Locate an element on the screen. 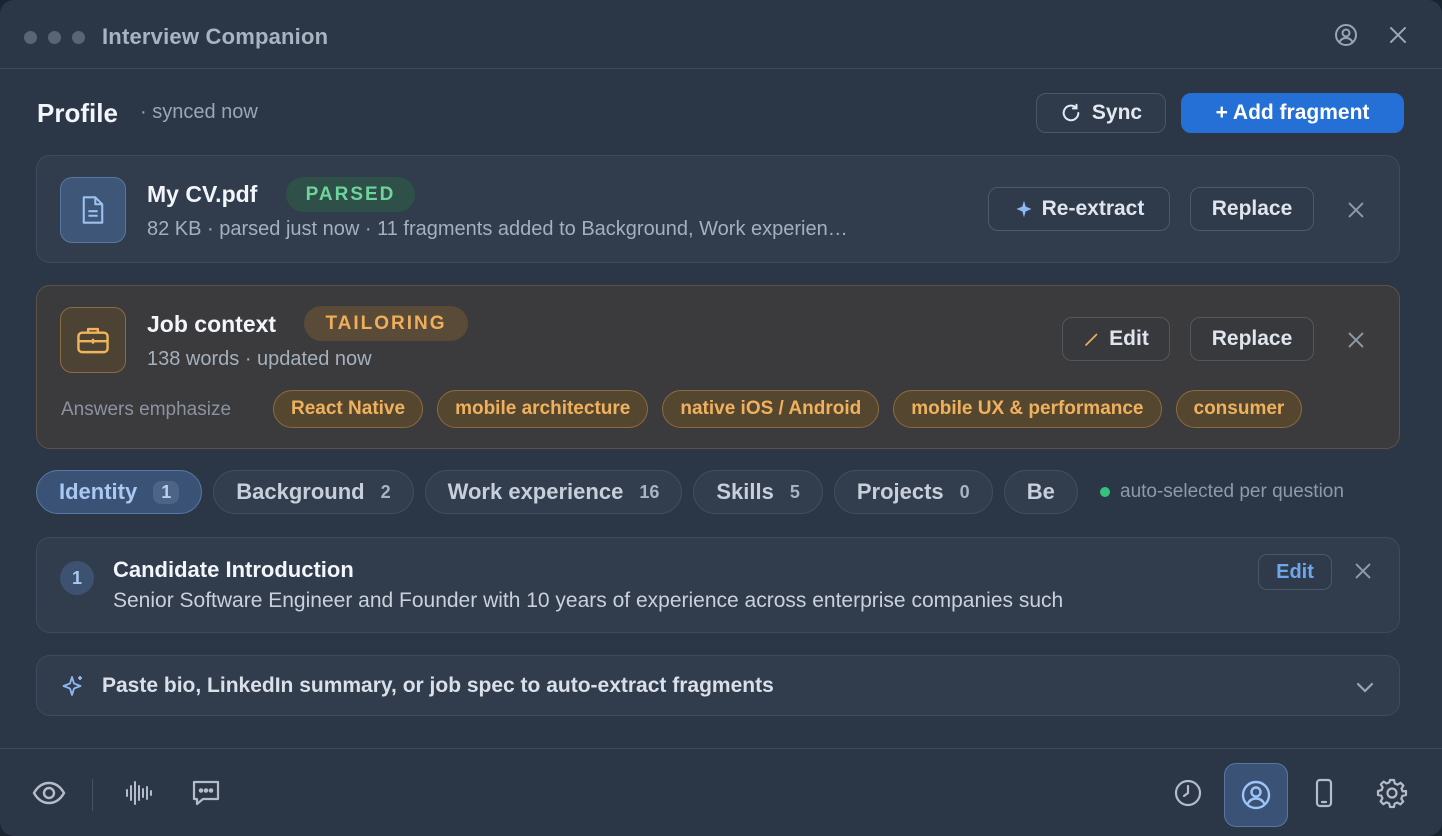 The height and width of the screenshot is (836, 1442). emphasis-chip: consumer is located at coordinates (1239, 409).